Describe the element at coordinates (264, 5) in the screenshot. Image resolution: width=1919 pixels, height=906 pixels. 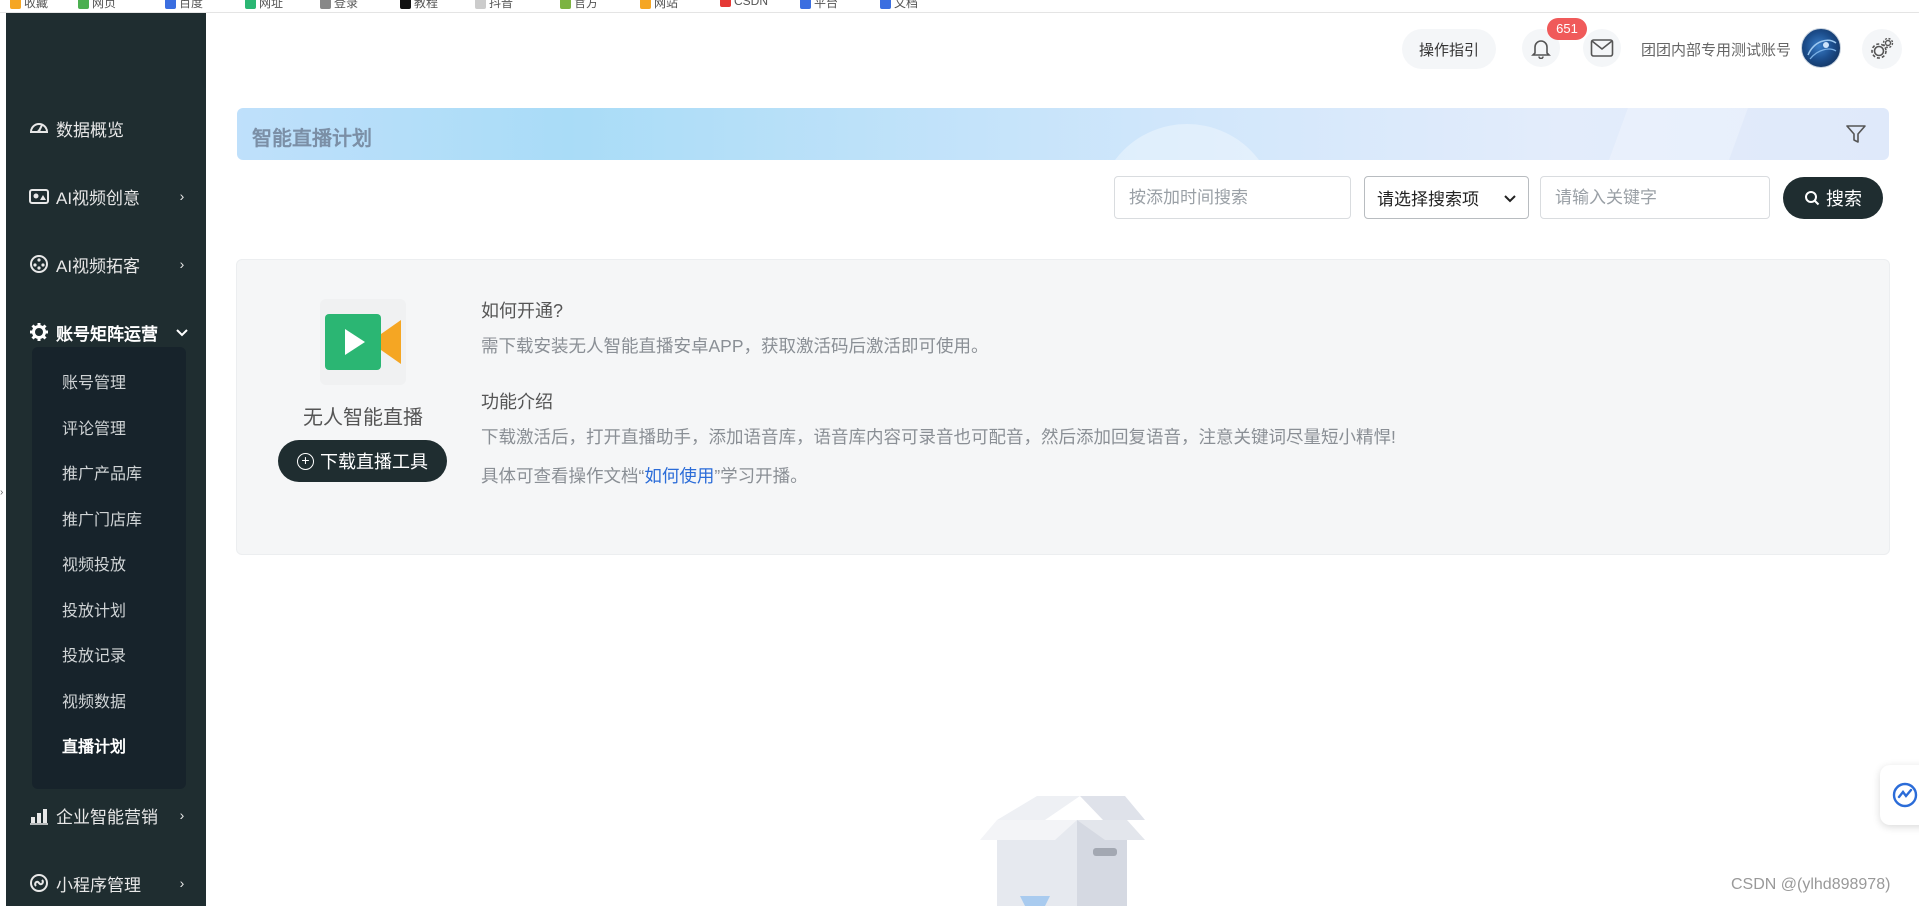
I see `bookmark-item: 网址` at that location.